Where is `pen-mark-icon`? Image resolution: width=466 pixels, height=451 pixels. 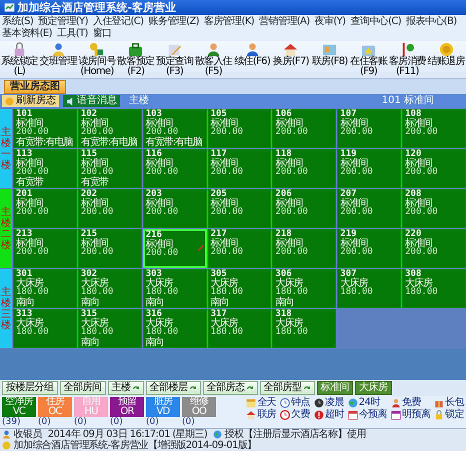
pen-mark-icon is located at coordinates (200, 247).